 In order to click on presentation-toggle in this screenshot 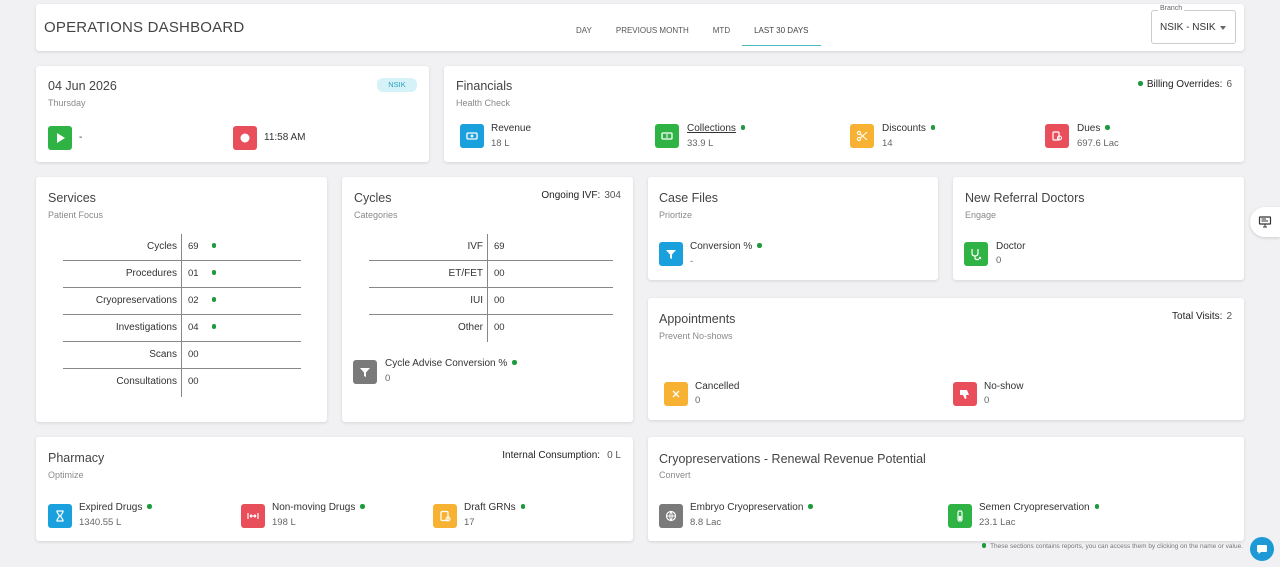, I will do `click(1265, 222)`.